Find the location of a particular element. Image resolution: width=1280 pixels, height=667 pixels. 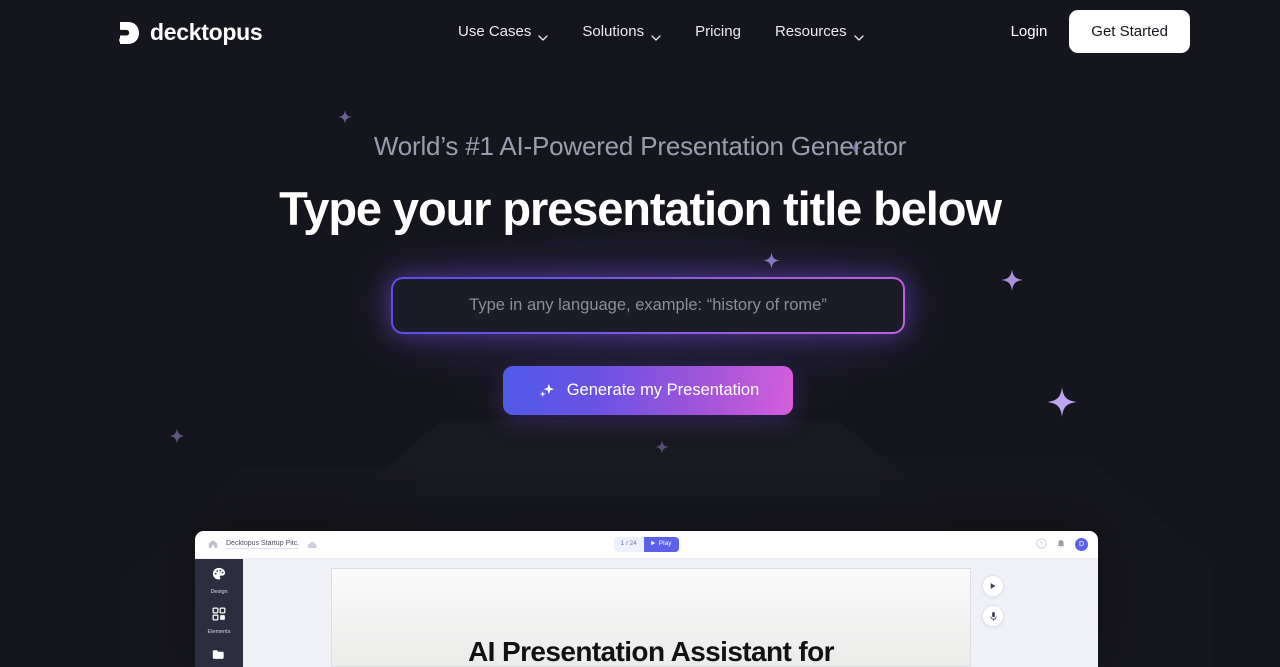

get-started-button: Get Started is located at coordinates (1129, 31).